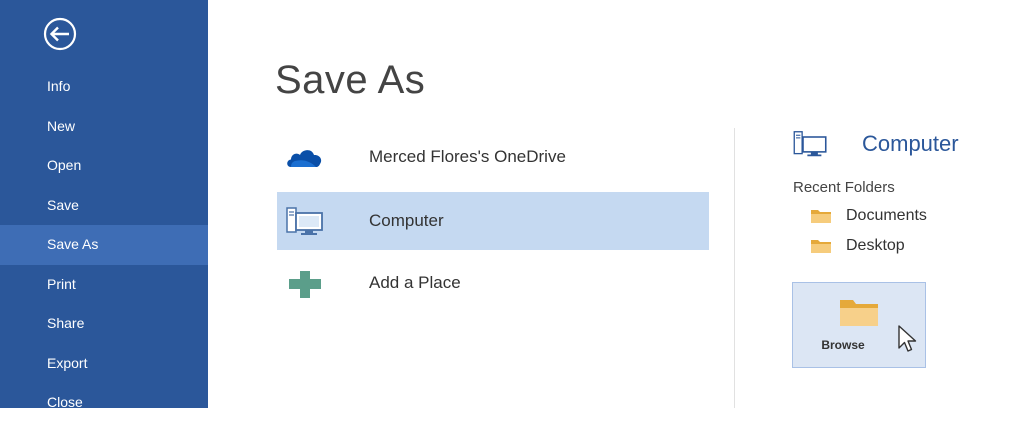  What do you see at coordinates (907, 338) in the screenshot?
I see `mouse-pointer-icon` at bounding box center [907, 338].